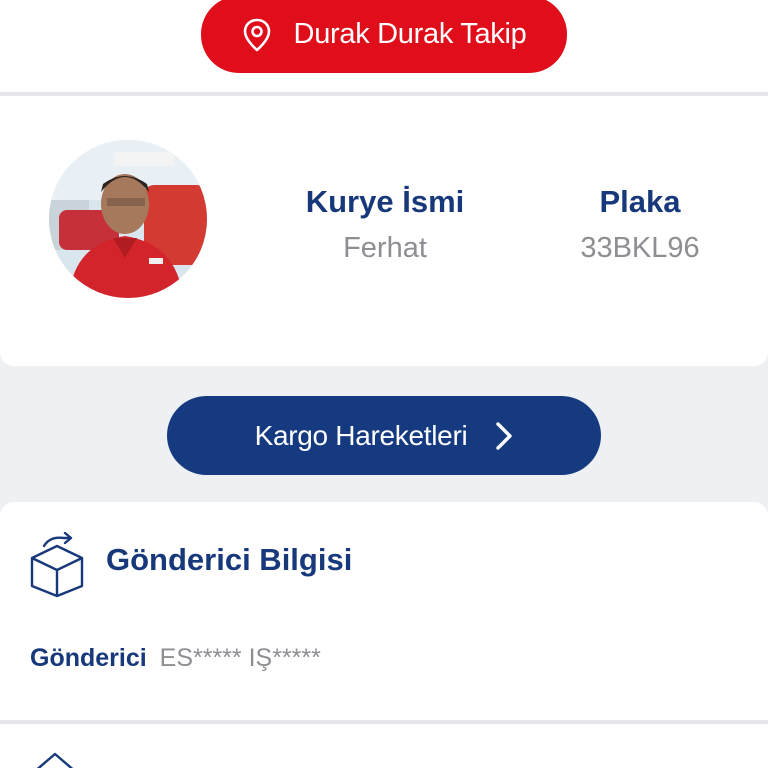 This screenshot has height=768, width=768. What do you see at coordinates (361, 435) in the screenshot?
I see `cargo-movements-label: Kargo Hareketleri` at bounding box center [361, 435].